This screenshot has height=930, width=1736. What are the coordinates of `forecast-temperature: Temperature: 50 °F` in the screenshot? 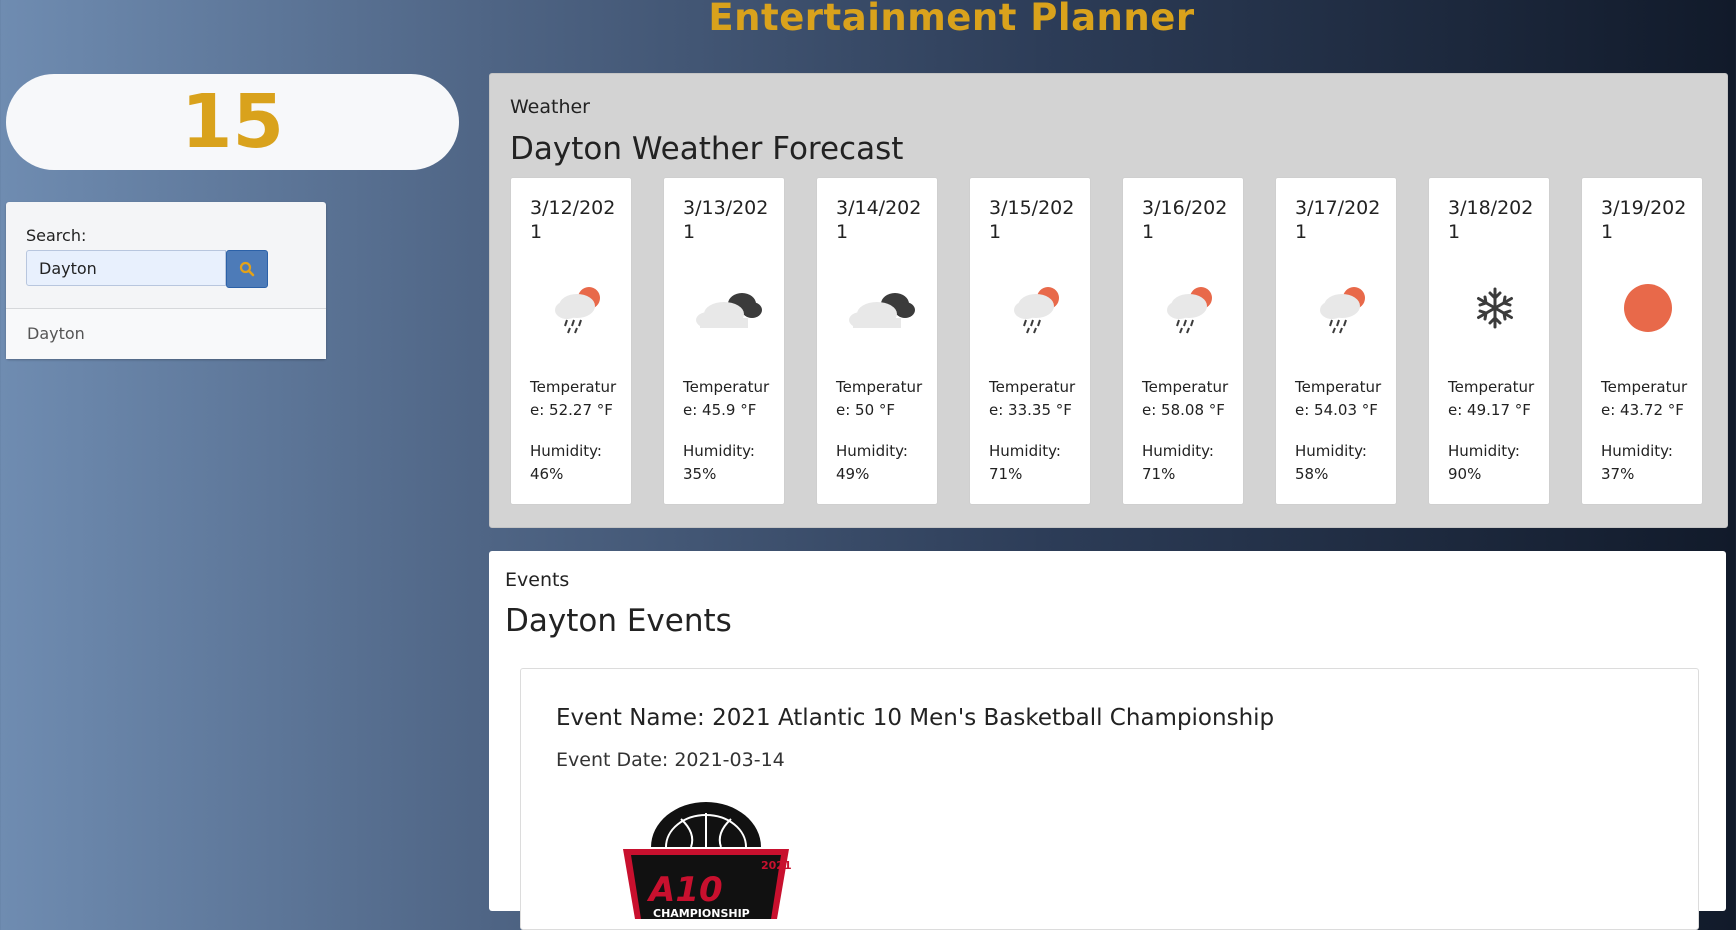 It's located at (879, 398).